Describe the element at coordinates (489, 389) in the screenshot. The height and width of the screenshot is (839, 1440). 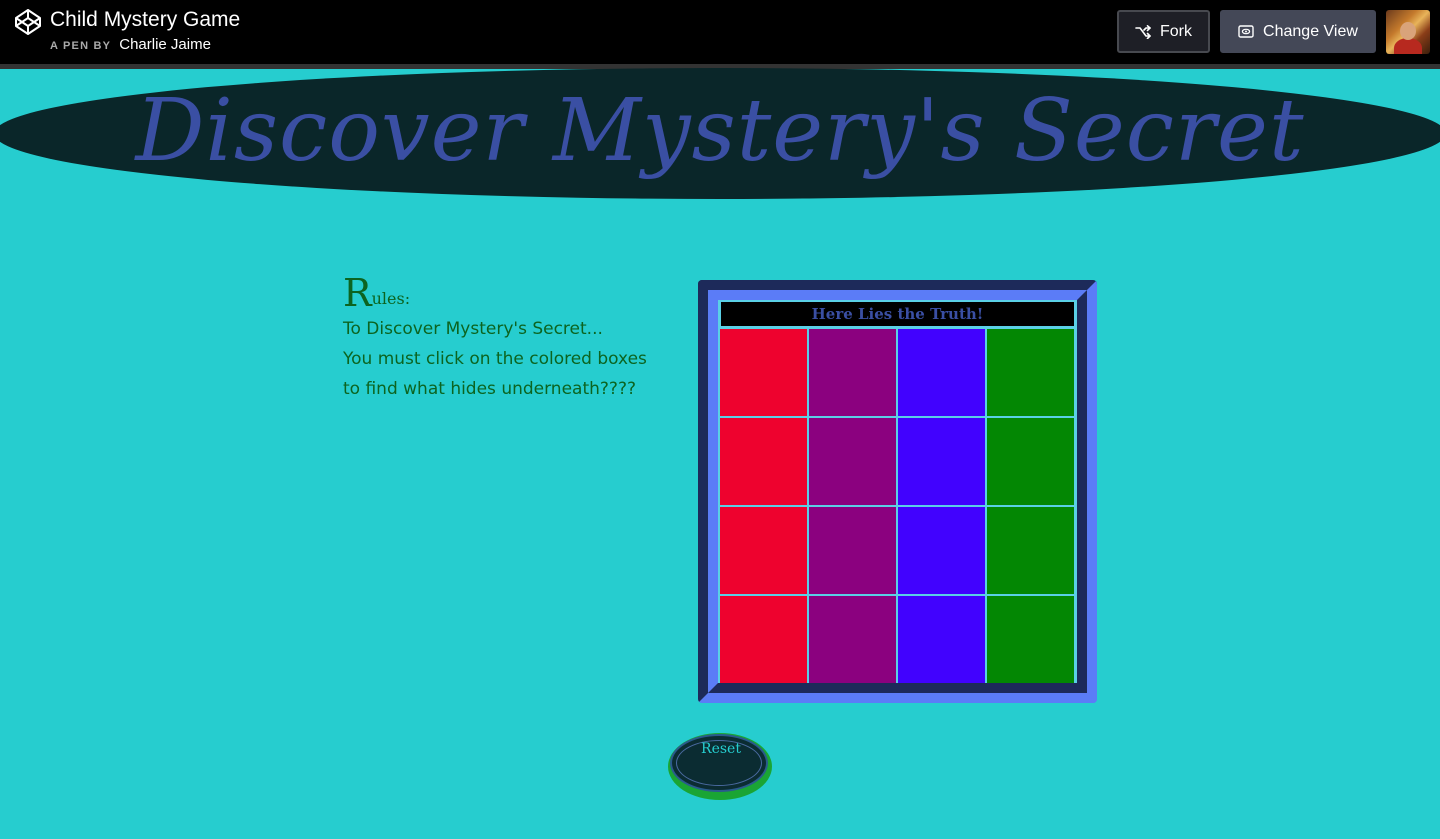
I see `rules-line: to find what hides underneath????` at that location.